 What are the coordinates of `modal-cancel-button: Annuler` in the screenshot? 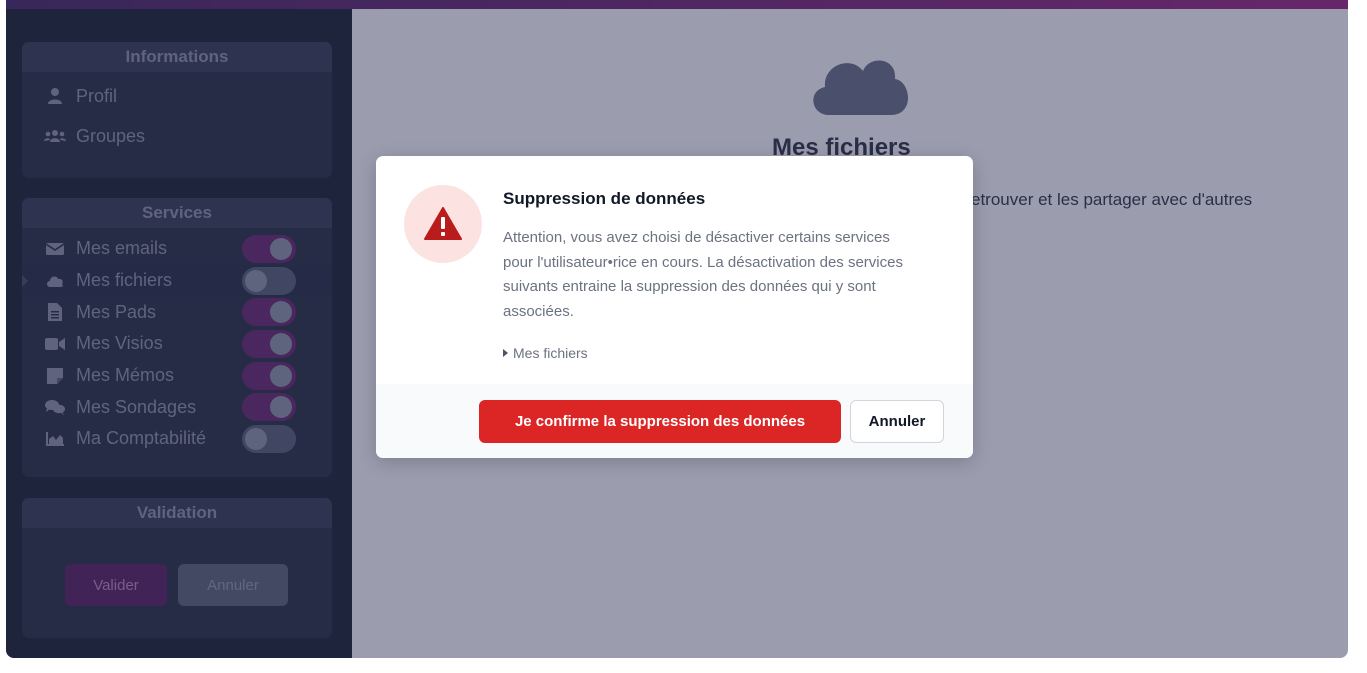 It's located at (897, 421).